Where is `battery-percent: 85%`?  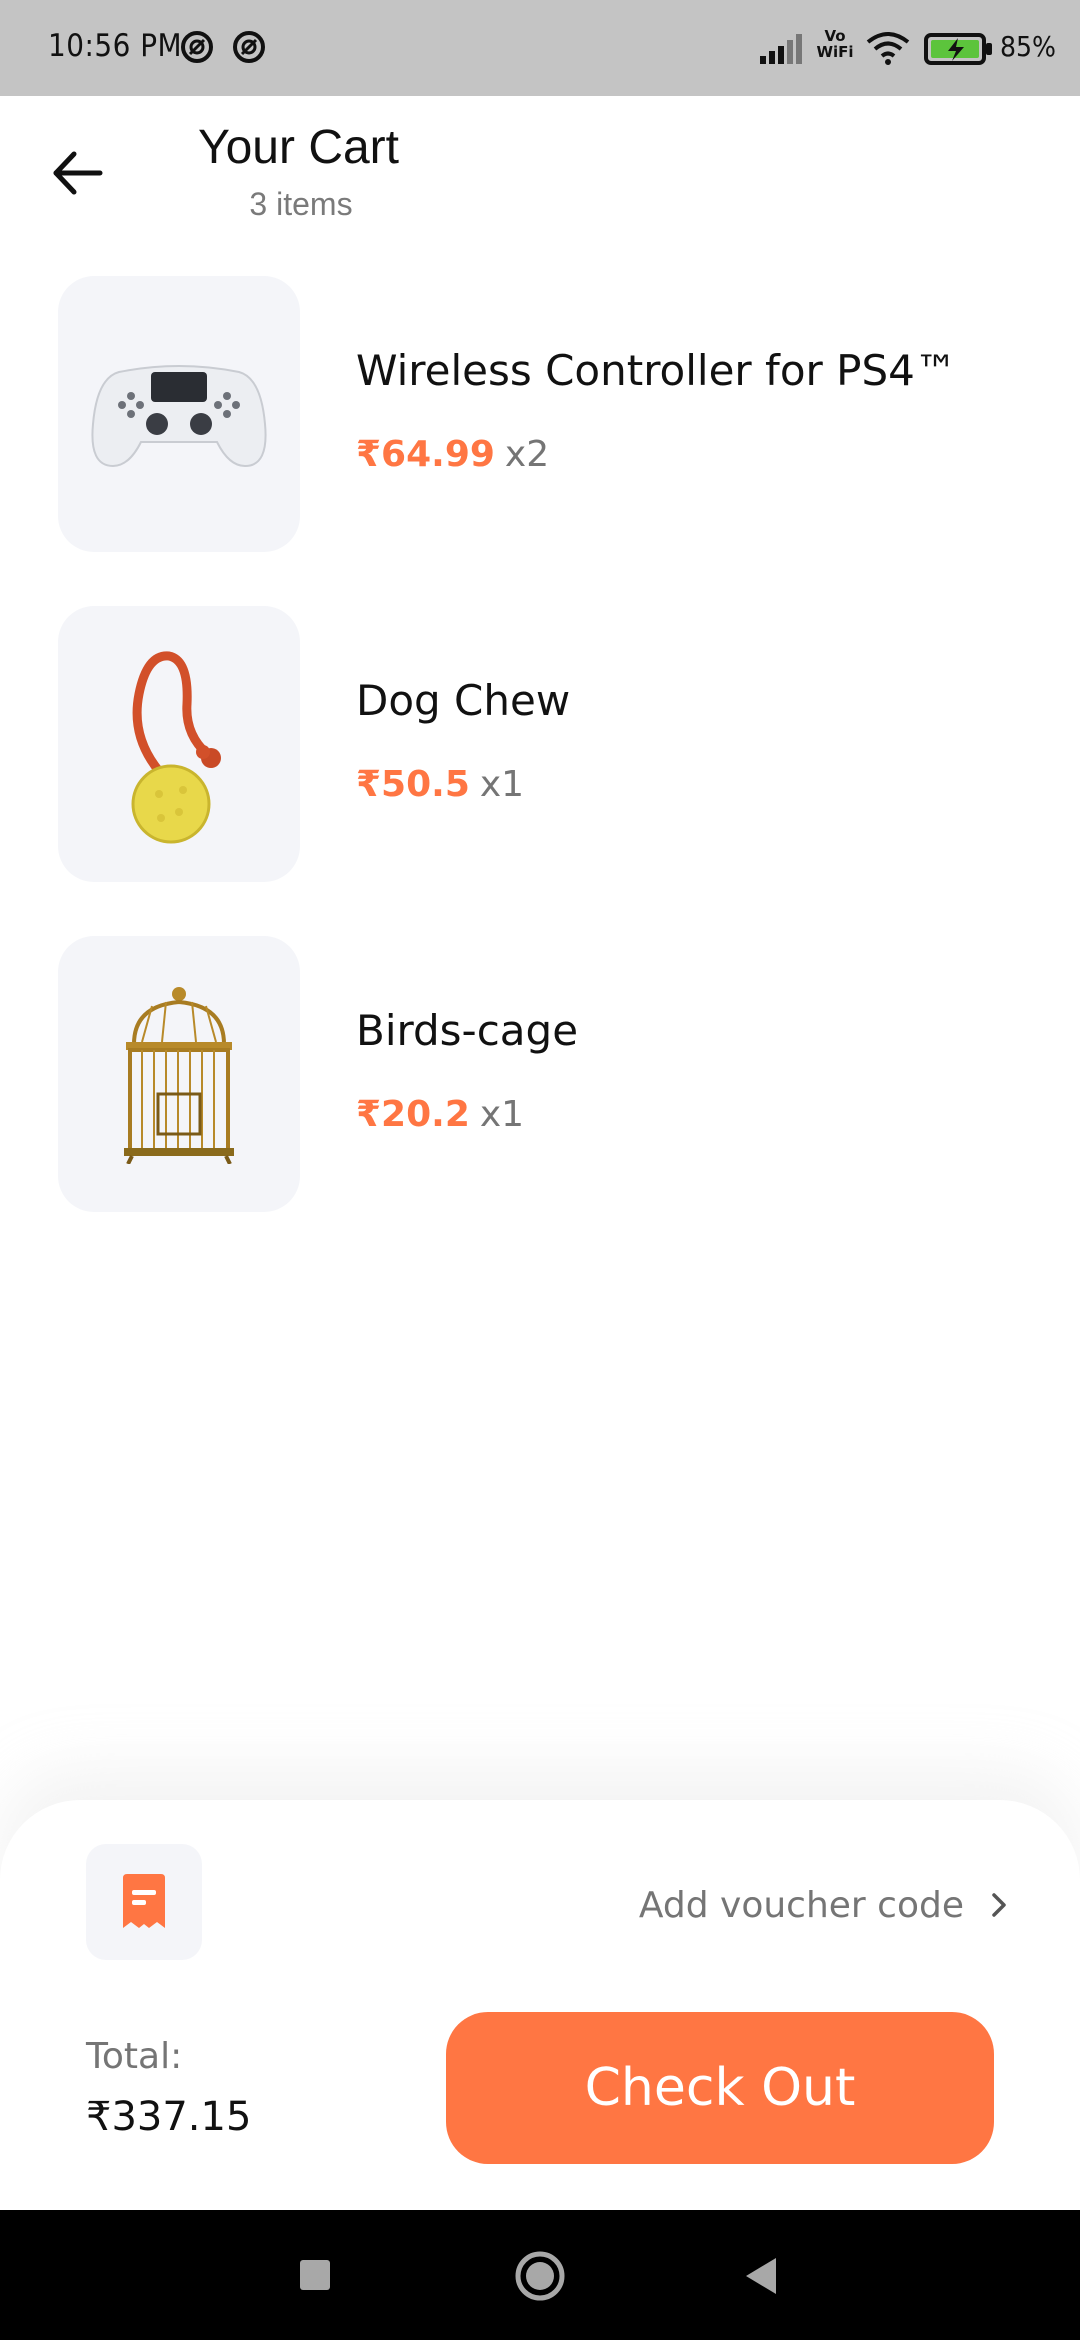
battery-percent: 85% is located at coordinates (1028, 46).